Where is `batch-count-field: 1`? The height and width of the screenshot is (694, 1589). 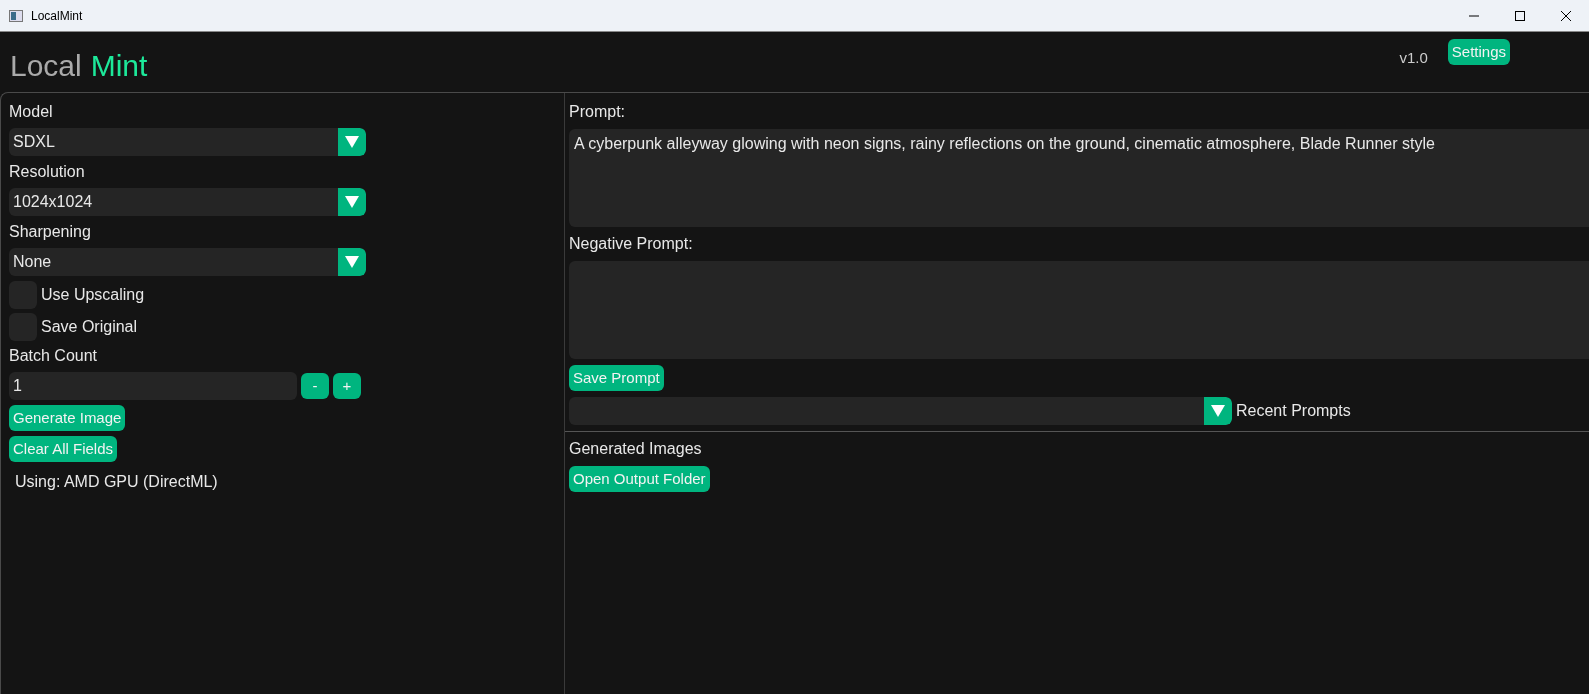 batch-count-field: 1 is located at coordinates (153, 386).